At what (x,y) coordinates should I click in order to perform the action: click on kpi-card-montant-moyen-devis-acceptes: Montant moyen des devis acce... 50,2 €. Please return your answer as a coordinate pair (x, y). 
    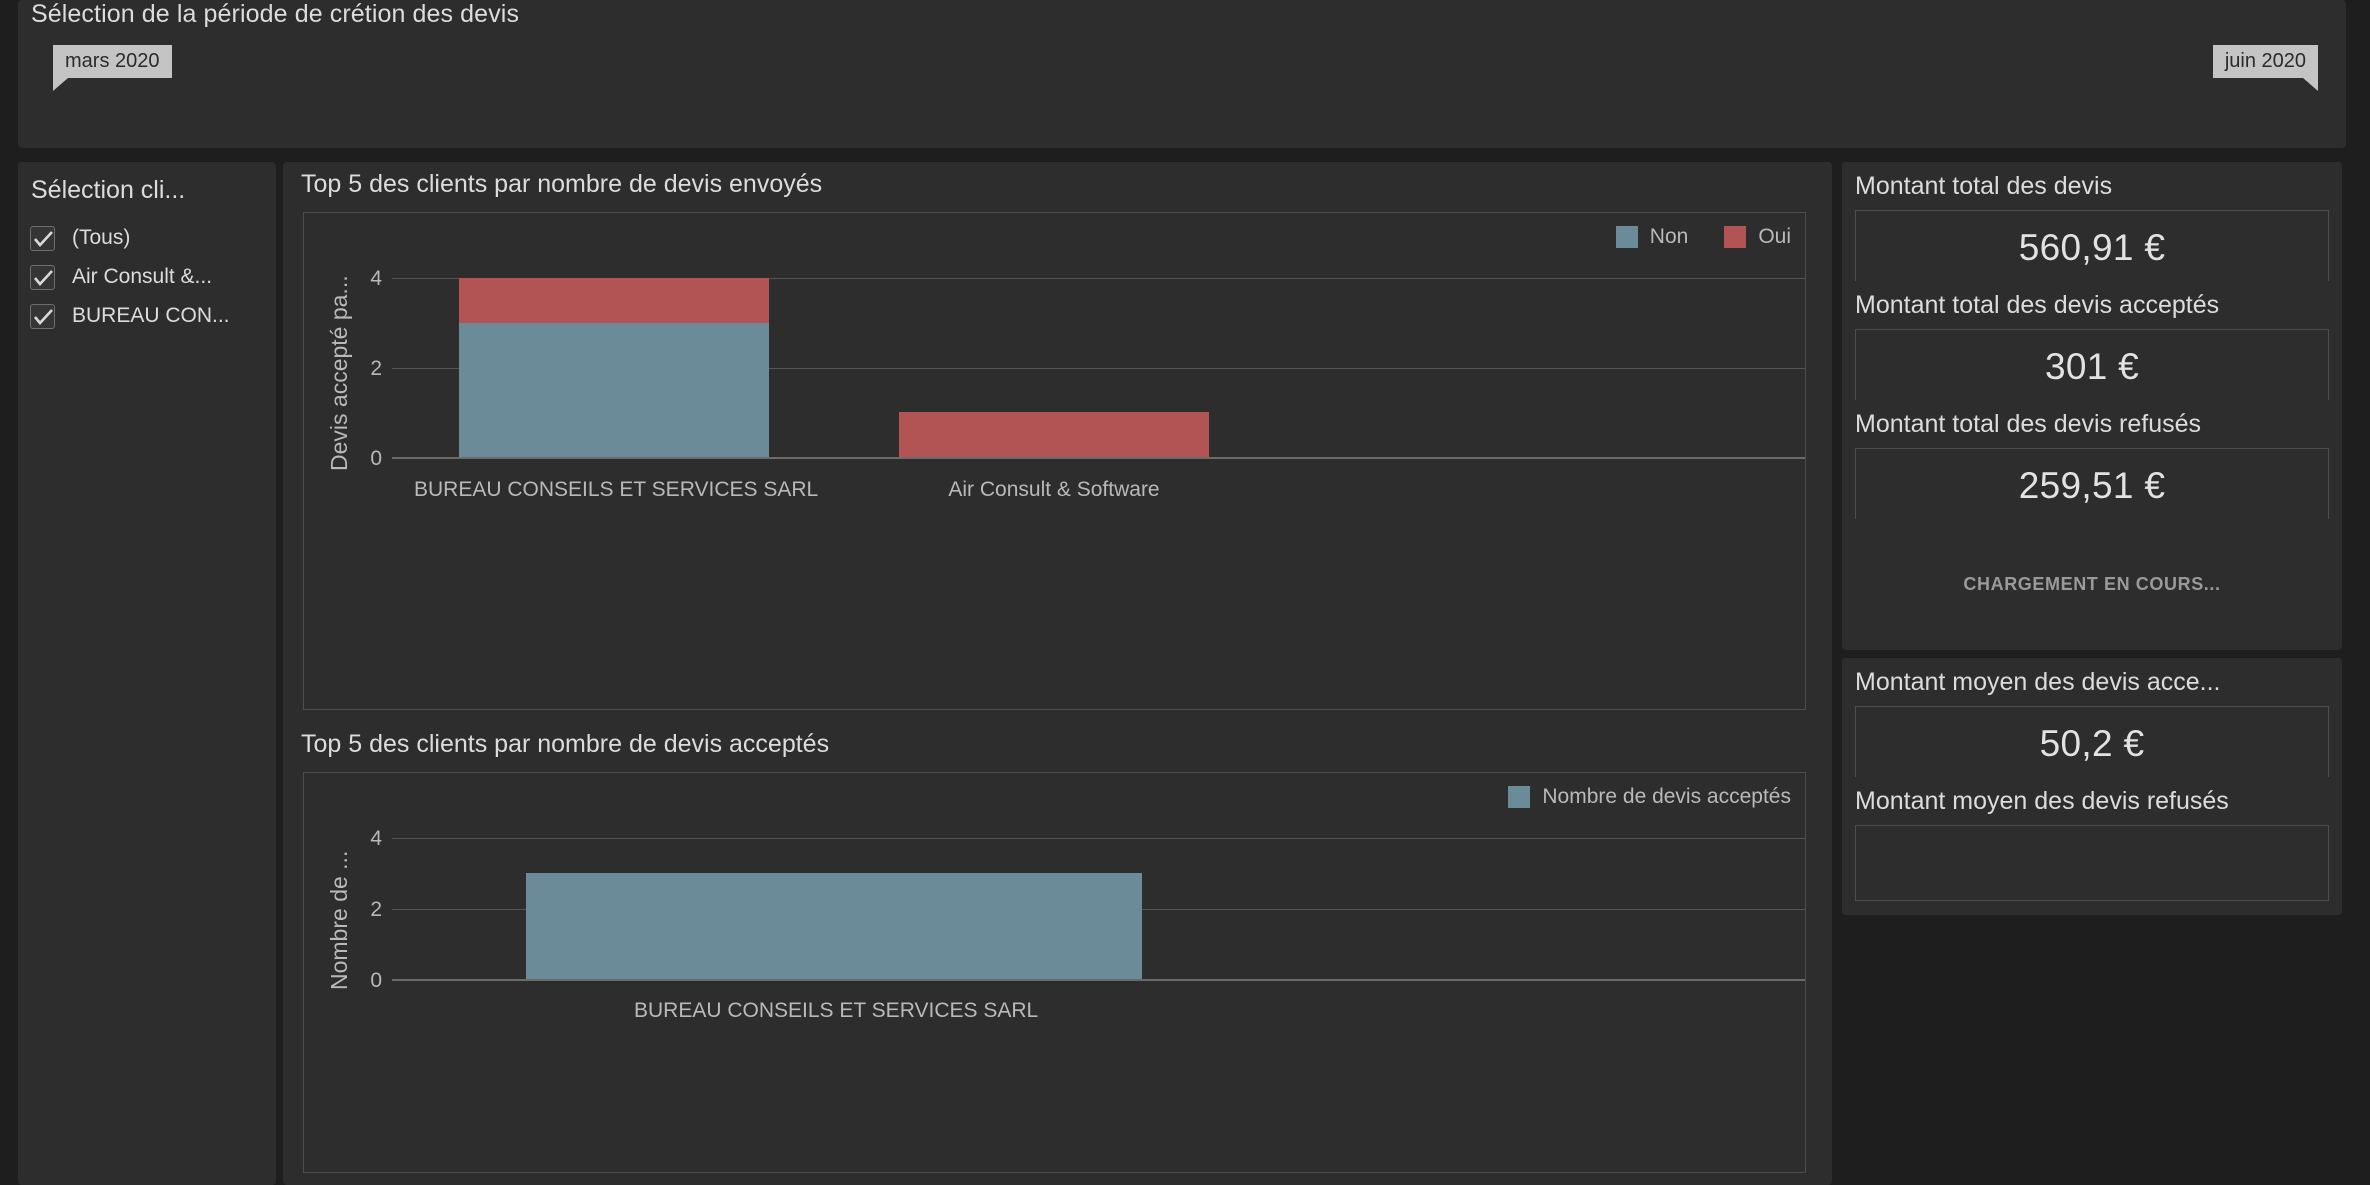
    Looking at the image, I should click on (2092, 727).